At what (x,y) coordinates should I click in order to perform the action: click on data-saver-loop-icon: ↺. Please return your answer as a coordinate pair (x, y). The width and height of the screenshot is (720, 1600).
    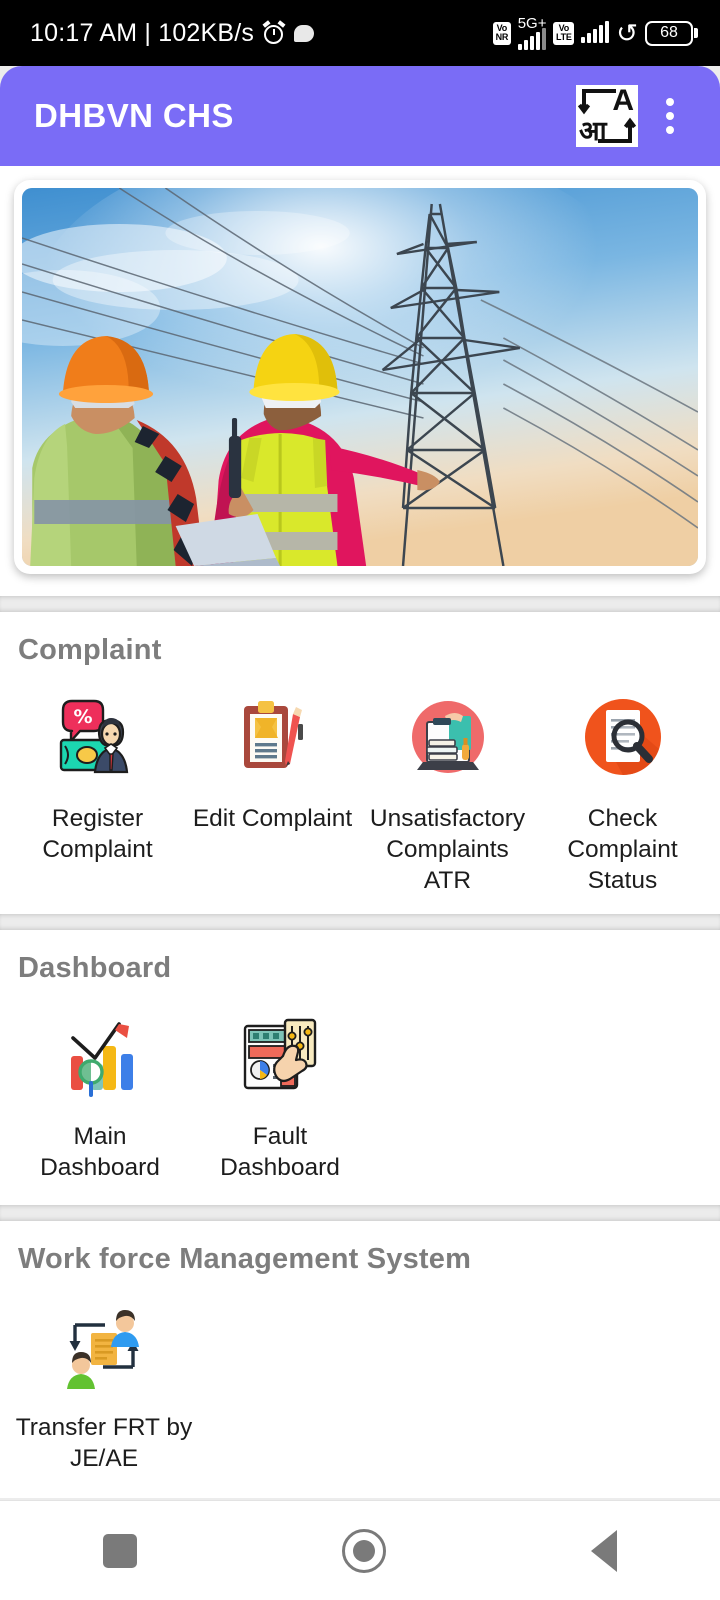
    Looking at the image, I should click on (627, 33).